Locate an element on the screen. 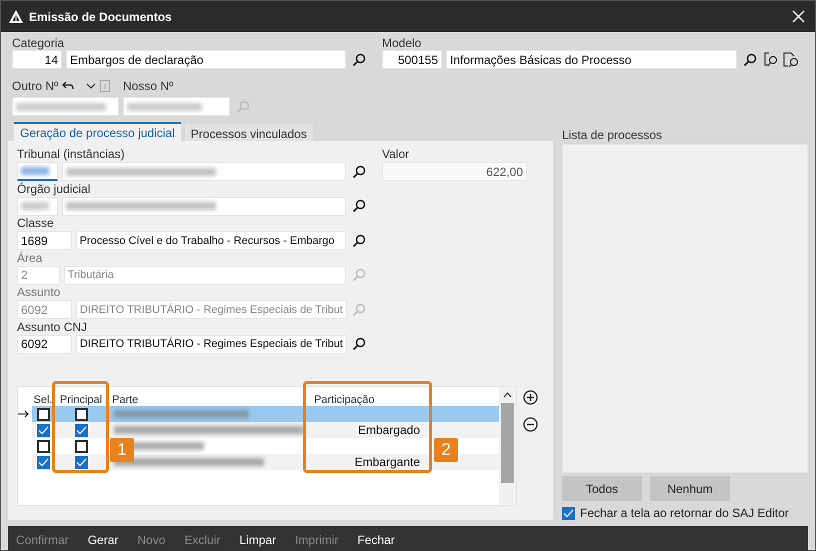  toolbar-button: Limpar is located at coordinates (257, 539).